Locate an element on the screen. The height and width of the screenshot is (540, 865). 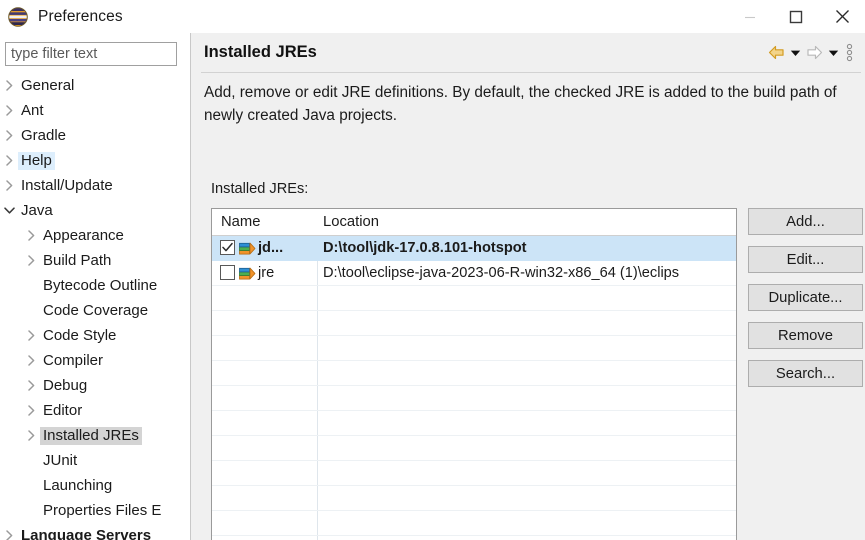
sidebar-item-appearance: Appearance is located at coordinates (93, 235).